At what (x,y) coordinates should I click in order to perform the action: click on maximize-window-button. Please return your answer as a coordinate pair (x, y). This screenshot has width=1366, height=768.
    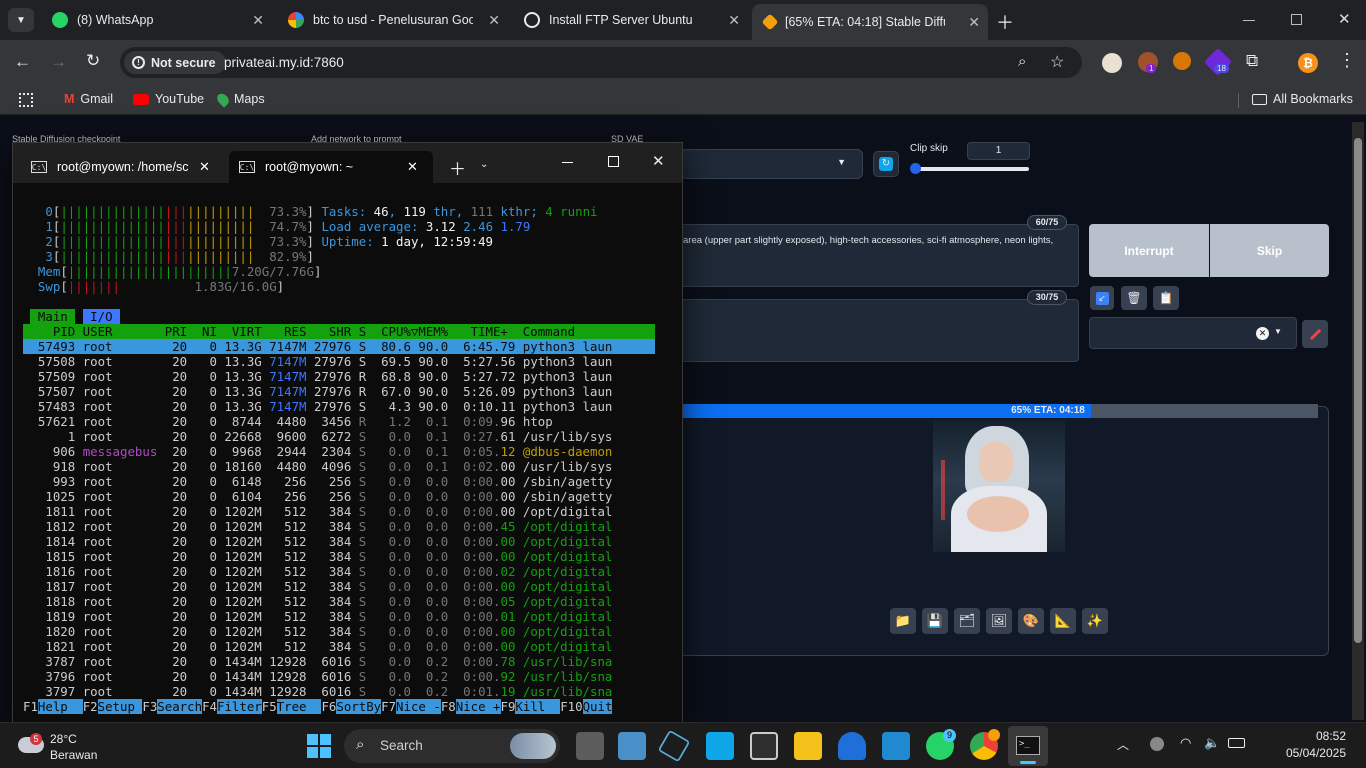
    Looking at the image, I should click on (1296, 19).